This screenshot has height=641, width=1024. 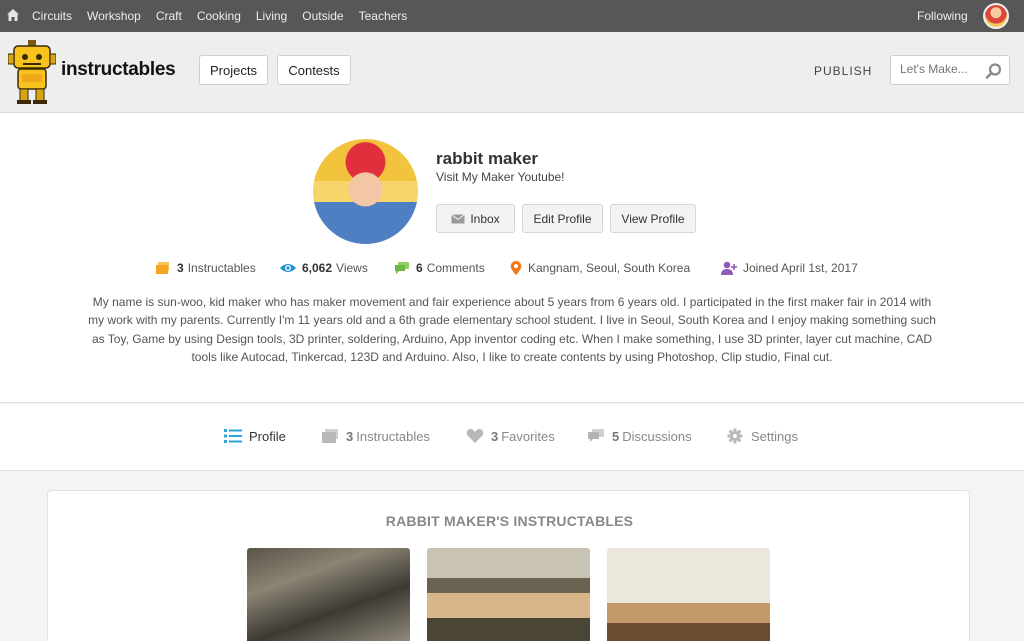 I want to click on envelope-icon, so click(x=458, y=218).